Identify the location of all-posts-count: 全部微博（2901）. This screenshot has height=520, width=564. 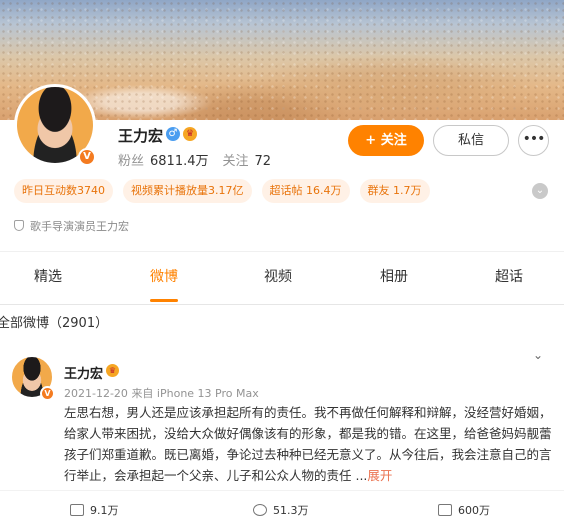
(54, 321).